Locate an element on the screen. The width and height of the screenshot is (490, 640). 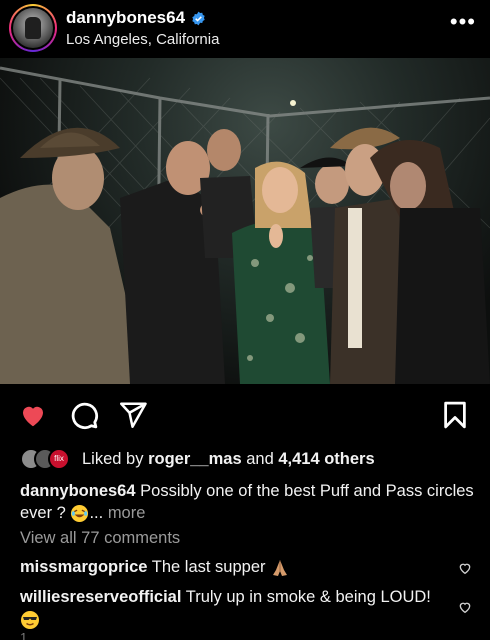
heart-filled-icon is located at coordinates (33, 415).